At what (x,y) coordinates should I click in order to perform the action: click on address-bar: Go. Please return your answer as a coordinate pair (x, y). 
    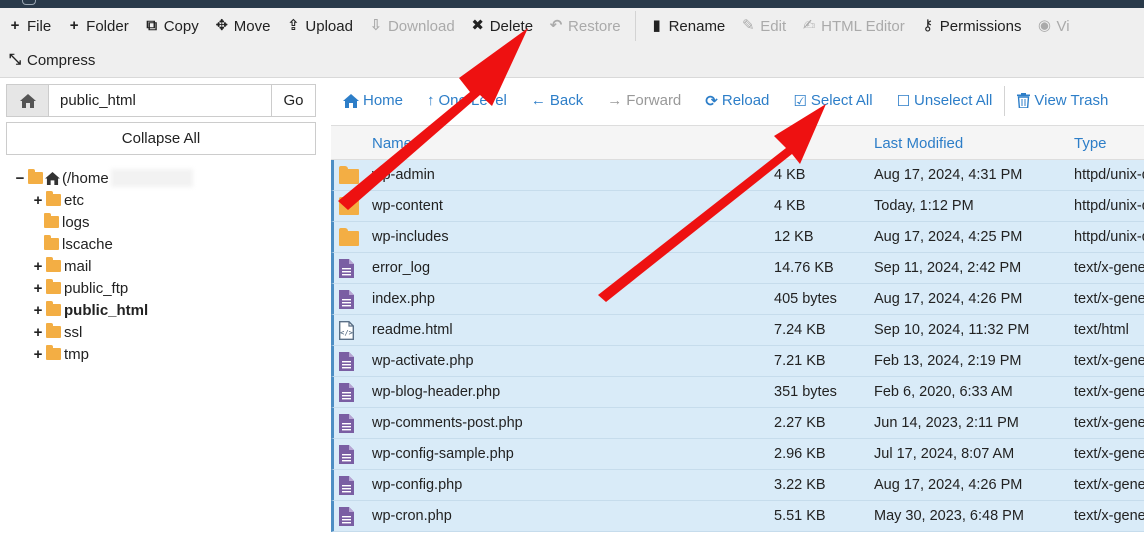
    Looking at the image, I should click on (161, 100).